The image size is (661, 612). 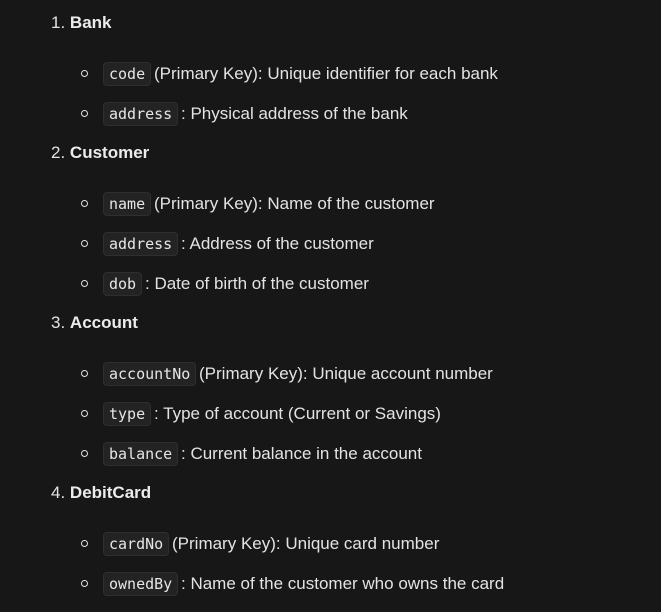 What do you see at coordinates (58, 322) in the screenshot?
I see `section-number: 3.` at bounding box center [58, 322].